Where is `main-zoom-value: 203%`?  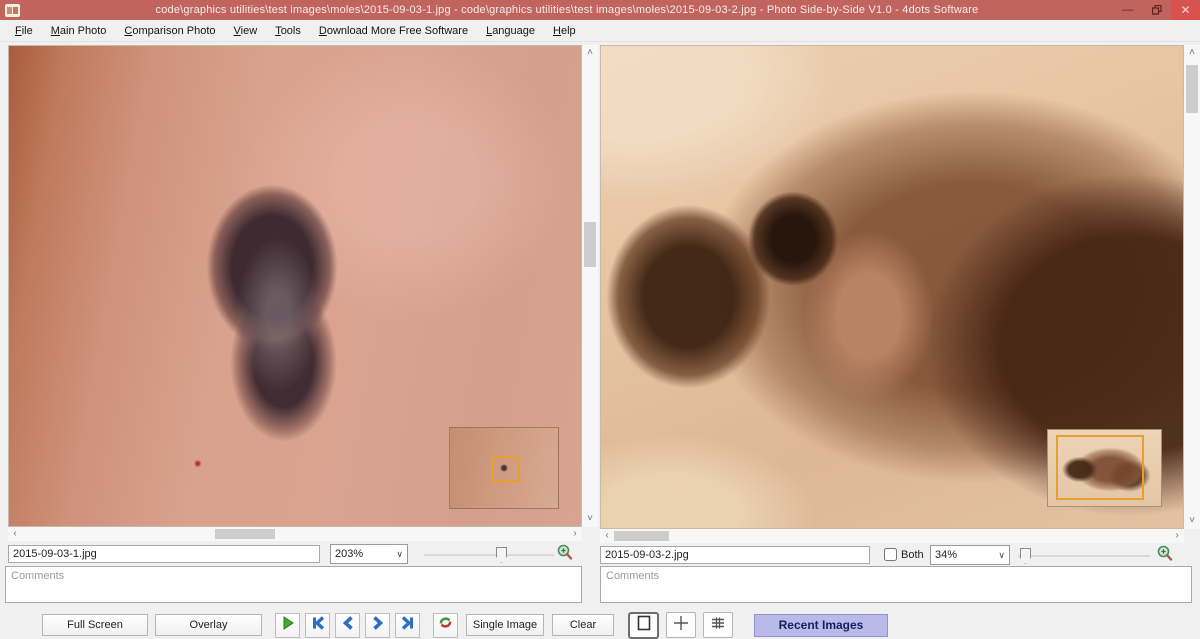 main-zoom-value: 203% is located at coordinates (349, 554).